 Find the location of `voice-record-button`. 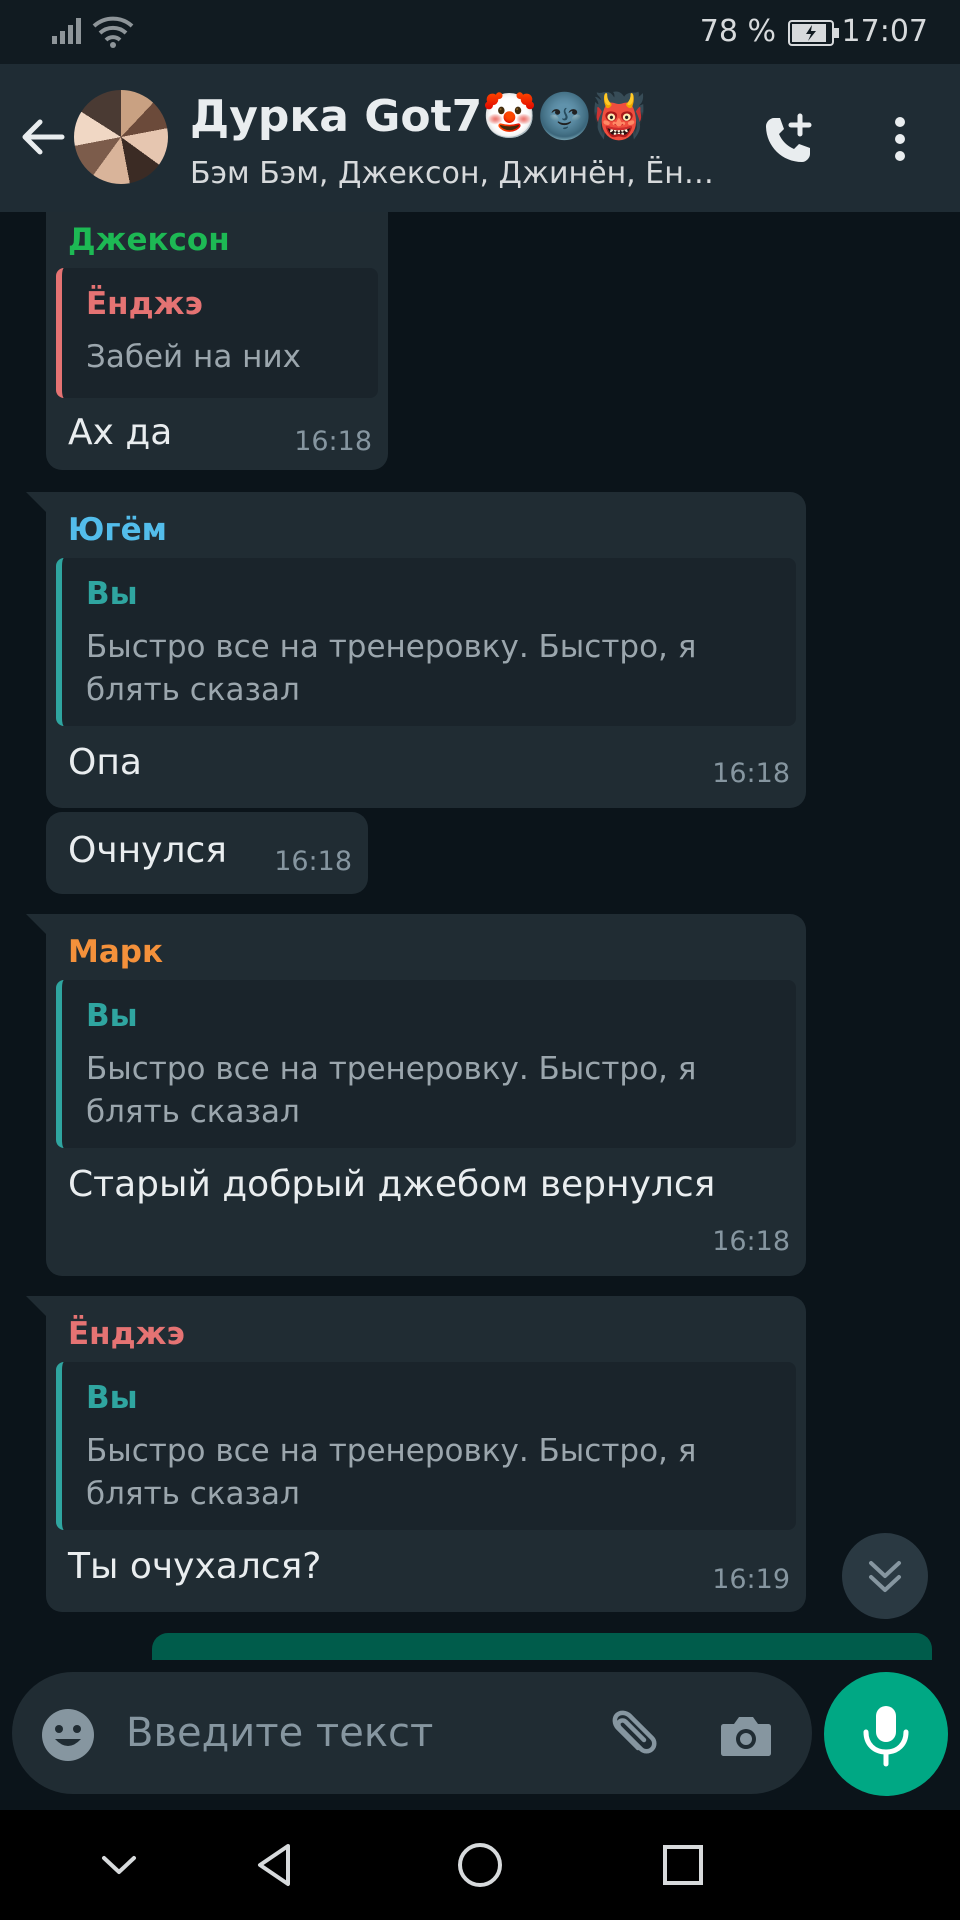

voice-record-button is located at coordinates (886, 1734).